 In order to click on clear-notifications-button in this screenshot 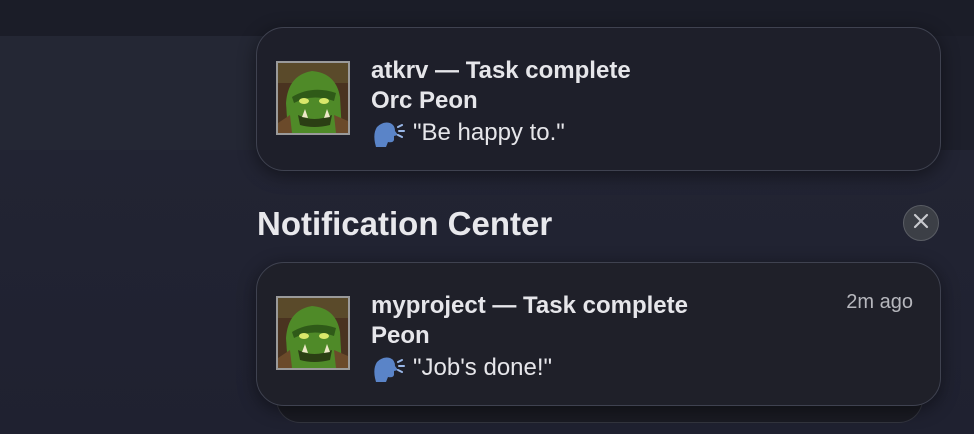, I will do `click(921, 223)`.